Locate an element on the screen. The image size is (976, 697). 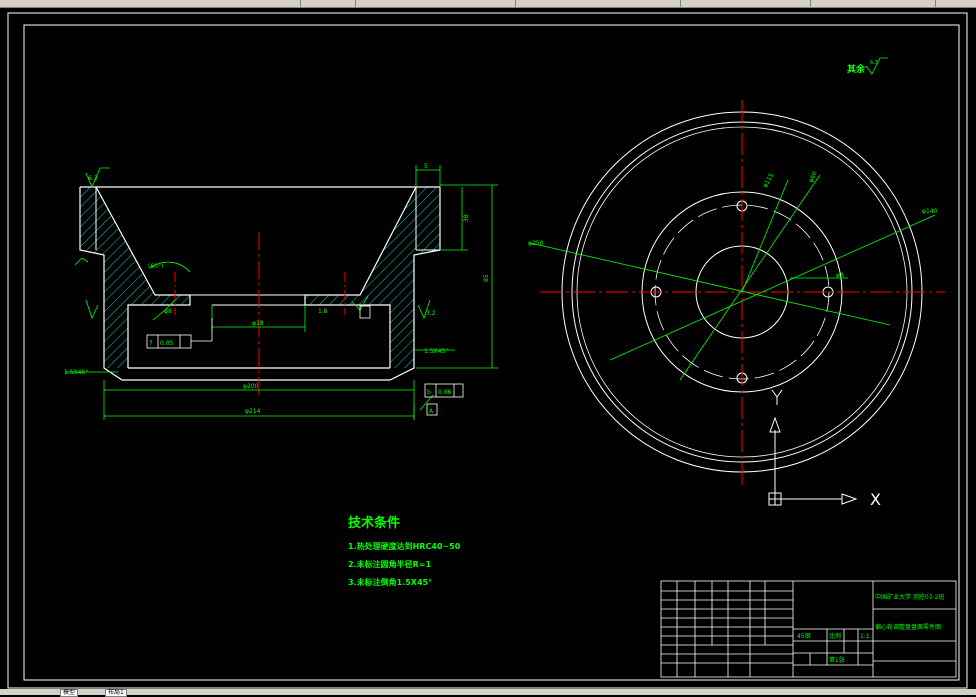
dim-chamfer-right: 1.5X45° is located at coordinates (436, 351).